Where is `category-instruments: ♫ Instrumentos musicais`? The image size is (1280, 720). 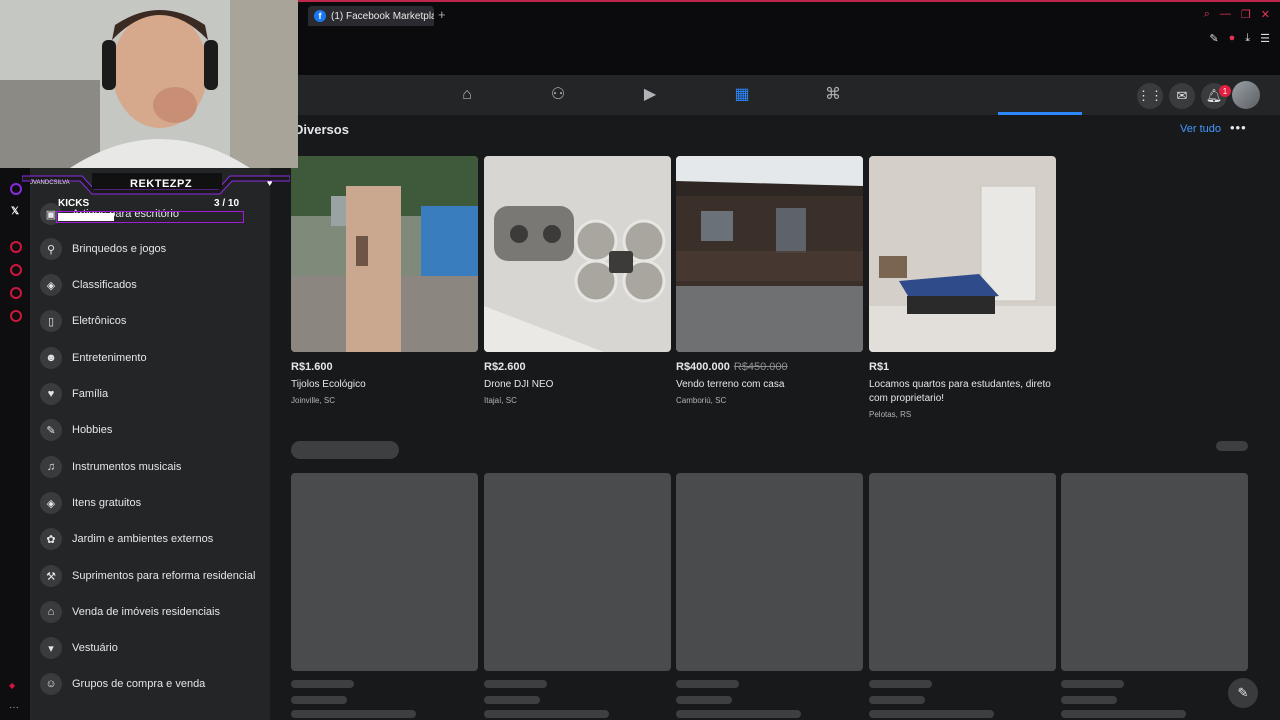 category-instruments: ♫ Instrumentos musicais is located at coordinates (110, 467).